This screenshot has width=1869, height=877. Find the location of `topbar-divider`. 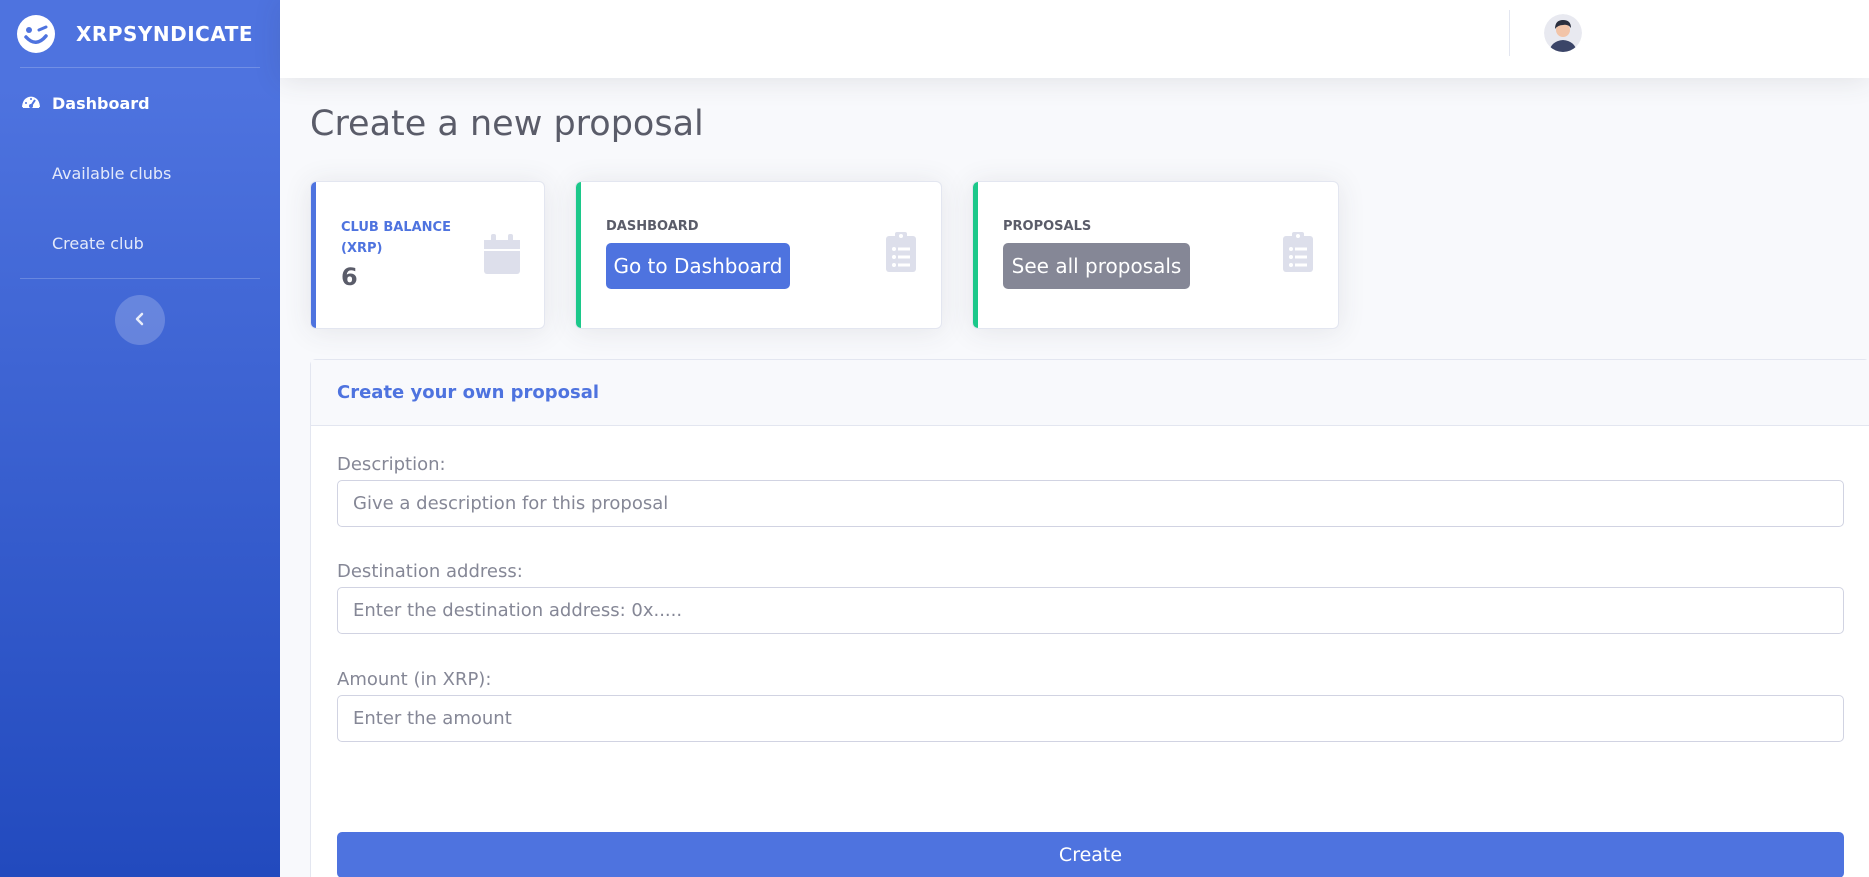

topbar-divider is located at coordinates (1509, 33).